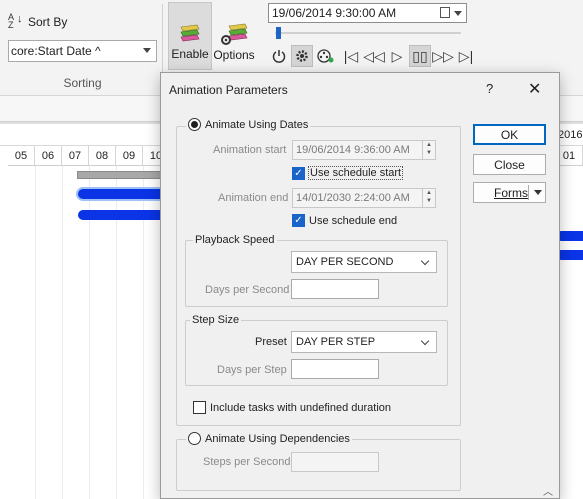  Describe the element at coordinates (353, 150) in the screenshot. I see `animation-start-value: 19/06/2014 9:36:00 AM` at that location.